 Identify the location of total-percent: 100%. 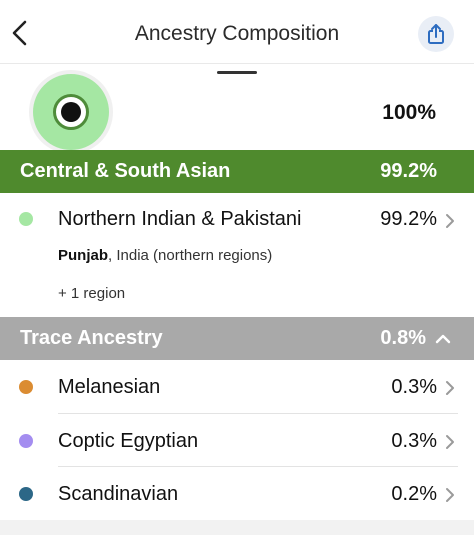
(409, 112).